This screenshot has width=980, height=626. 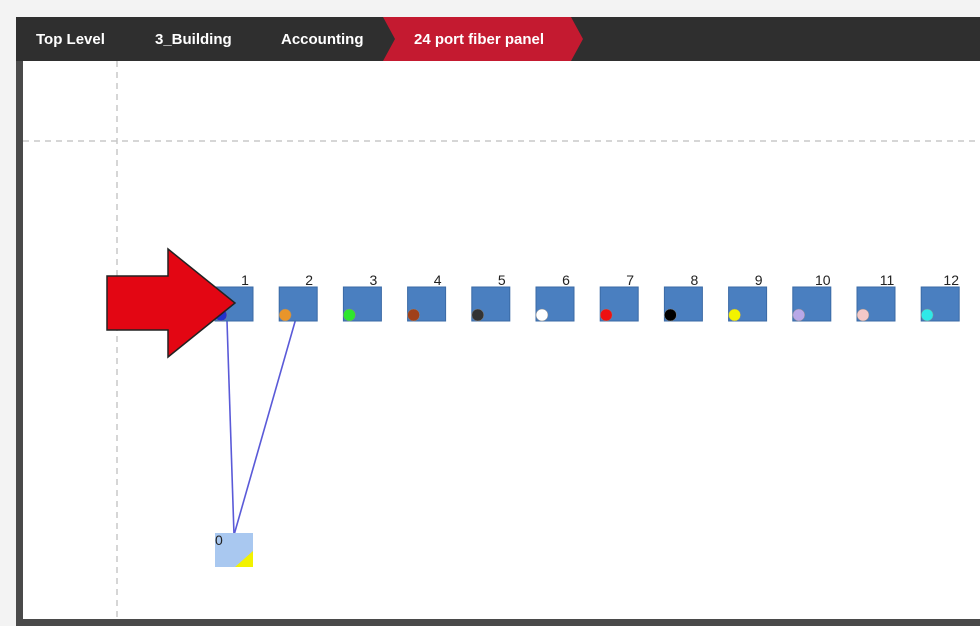 I want to click on fiber-port-9: 9, so click(x=748, y=297).